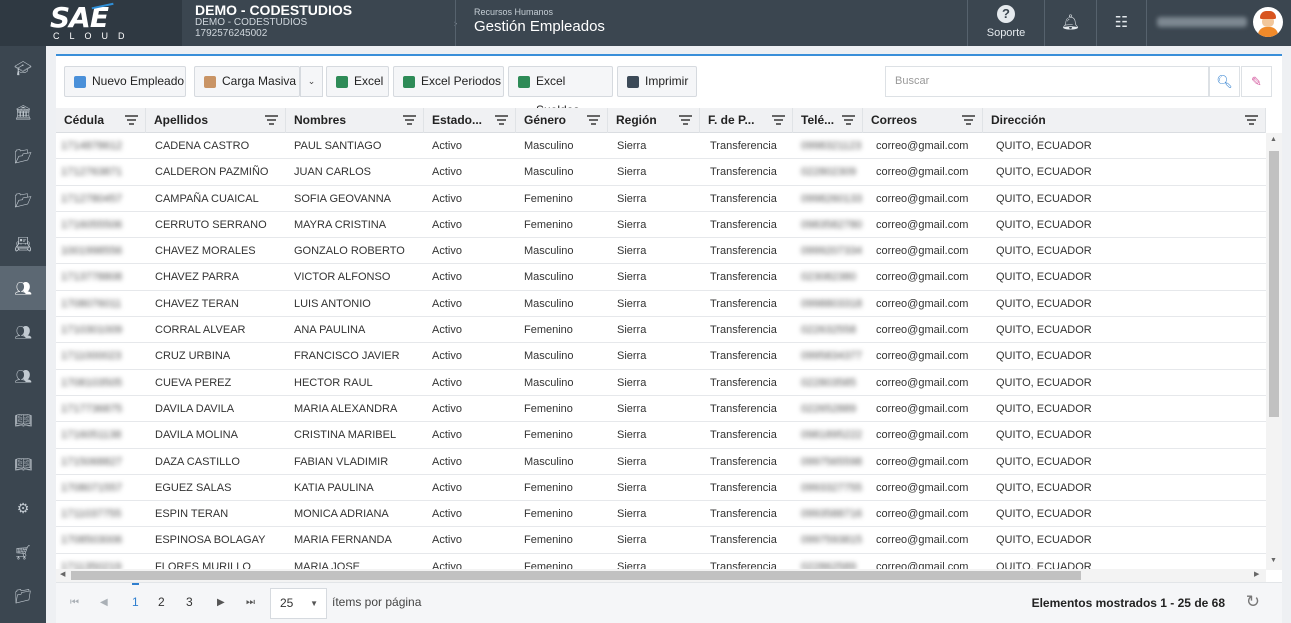 The width and height of the screenshot is (1291, 623). Describe the element at coordinates (23, 464) in the screenshot. I see `sidebar-item-book-2: 📖︎` at that location.